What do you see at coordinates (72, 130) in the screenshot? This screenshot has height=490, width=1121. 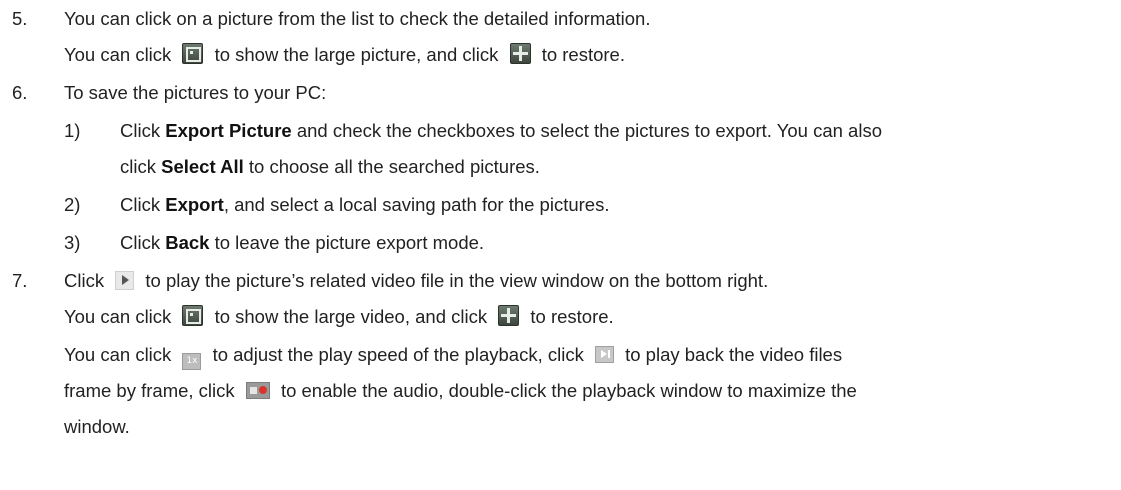 I see `substep-number: 1)` at bounding box center [72, 130].